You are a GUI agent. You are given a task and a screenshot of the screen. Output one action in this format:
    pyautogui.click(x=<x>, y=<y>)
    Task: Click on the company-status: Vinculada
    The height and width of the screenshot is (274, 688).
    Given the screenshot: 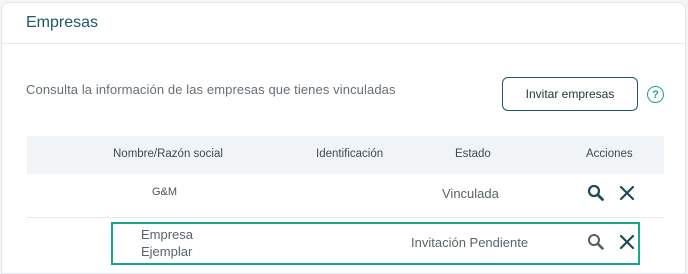 What is the action you would take?
    pyautogui.click(x=470, y=193)
    